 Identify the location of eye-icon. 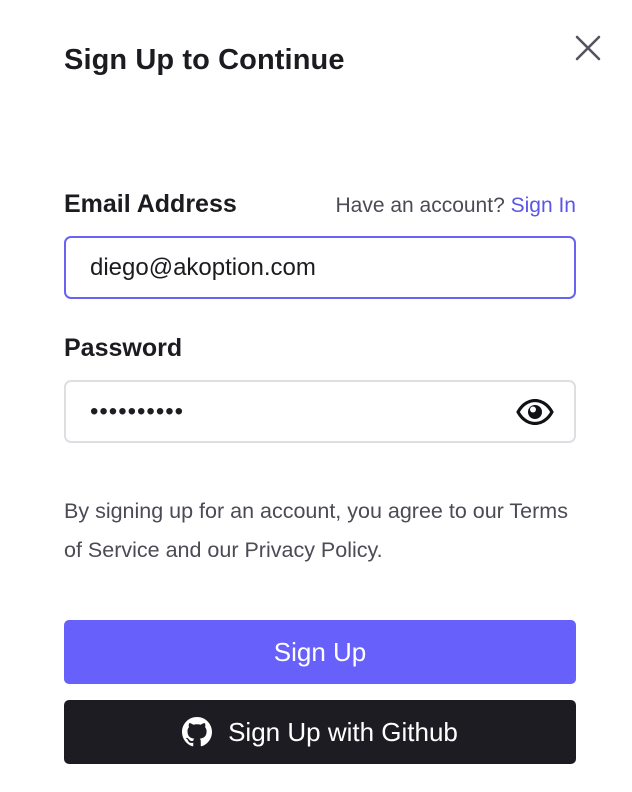
(535, 411).